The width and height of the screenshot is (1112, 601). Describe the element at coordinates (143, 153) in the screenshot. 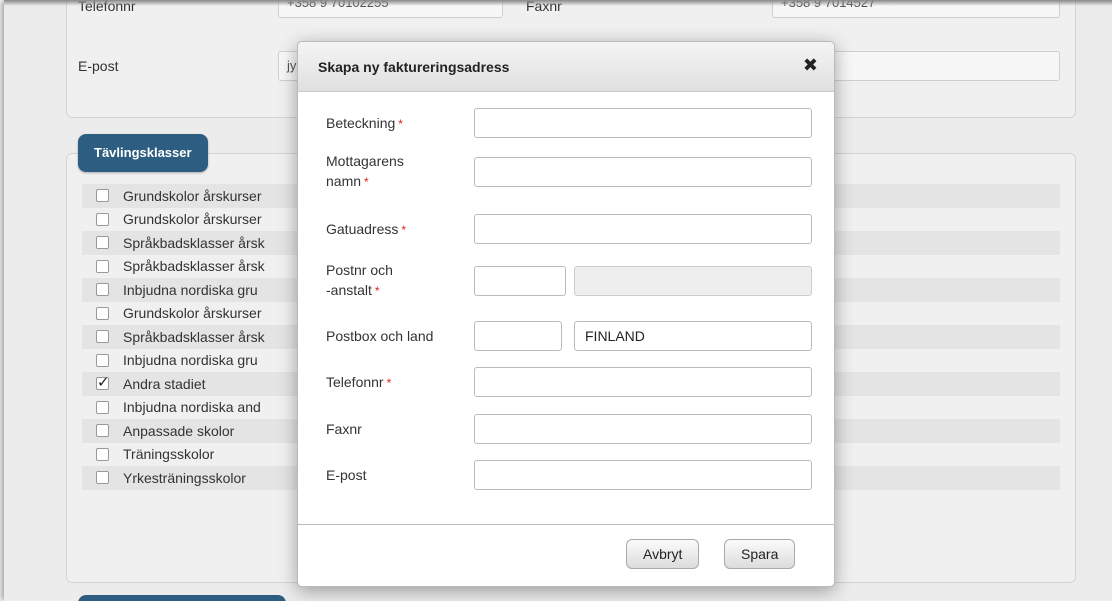

I see `section-tab-tavlingsklasser: Tävlingsklasser` at that location.